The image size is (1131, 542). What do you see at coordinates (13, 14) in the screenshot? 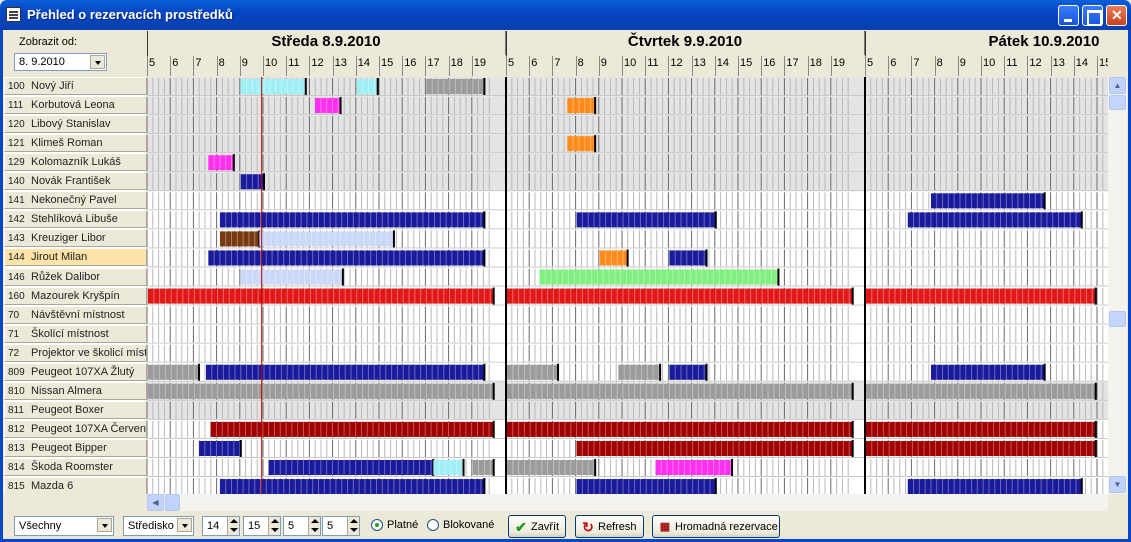
I see `app-icon` at bounding box center [13, 14].